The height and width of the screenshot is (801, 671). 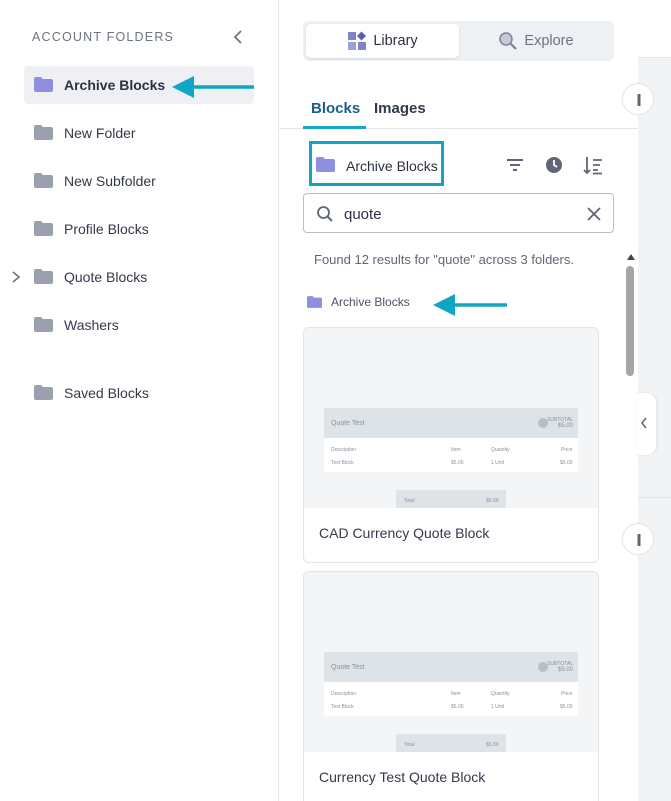 I want to click on sidebar-item-label: Quote Blocks, so click(x=106, y=277).